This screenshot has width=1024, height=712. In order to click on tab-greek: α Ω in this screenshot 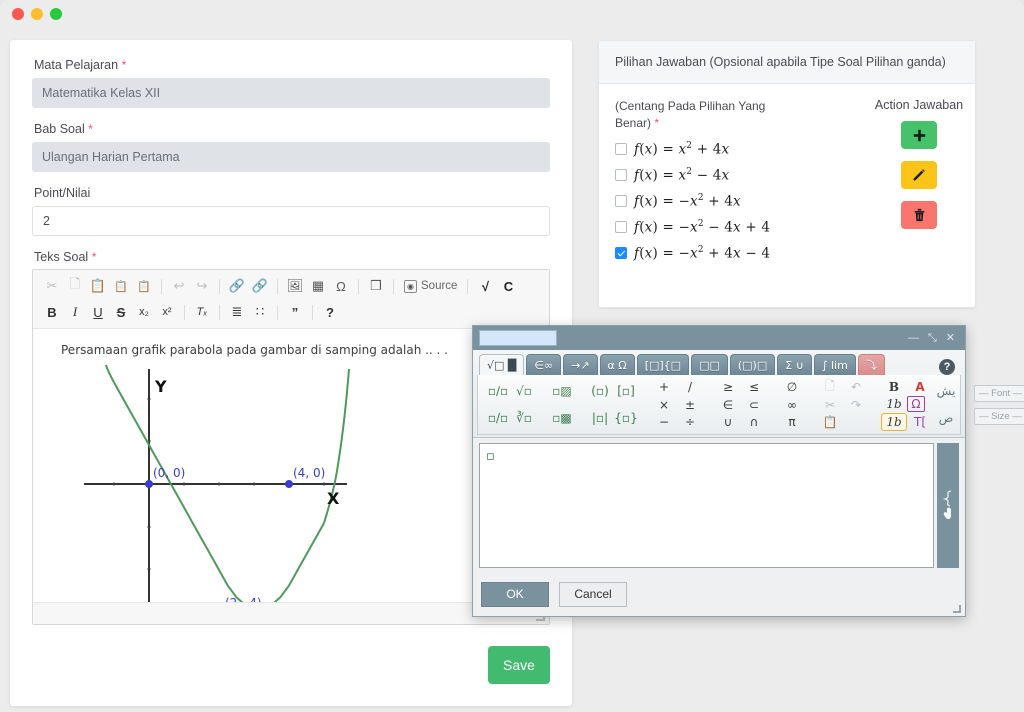, I will do `click(617, 364)`.